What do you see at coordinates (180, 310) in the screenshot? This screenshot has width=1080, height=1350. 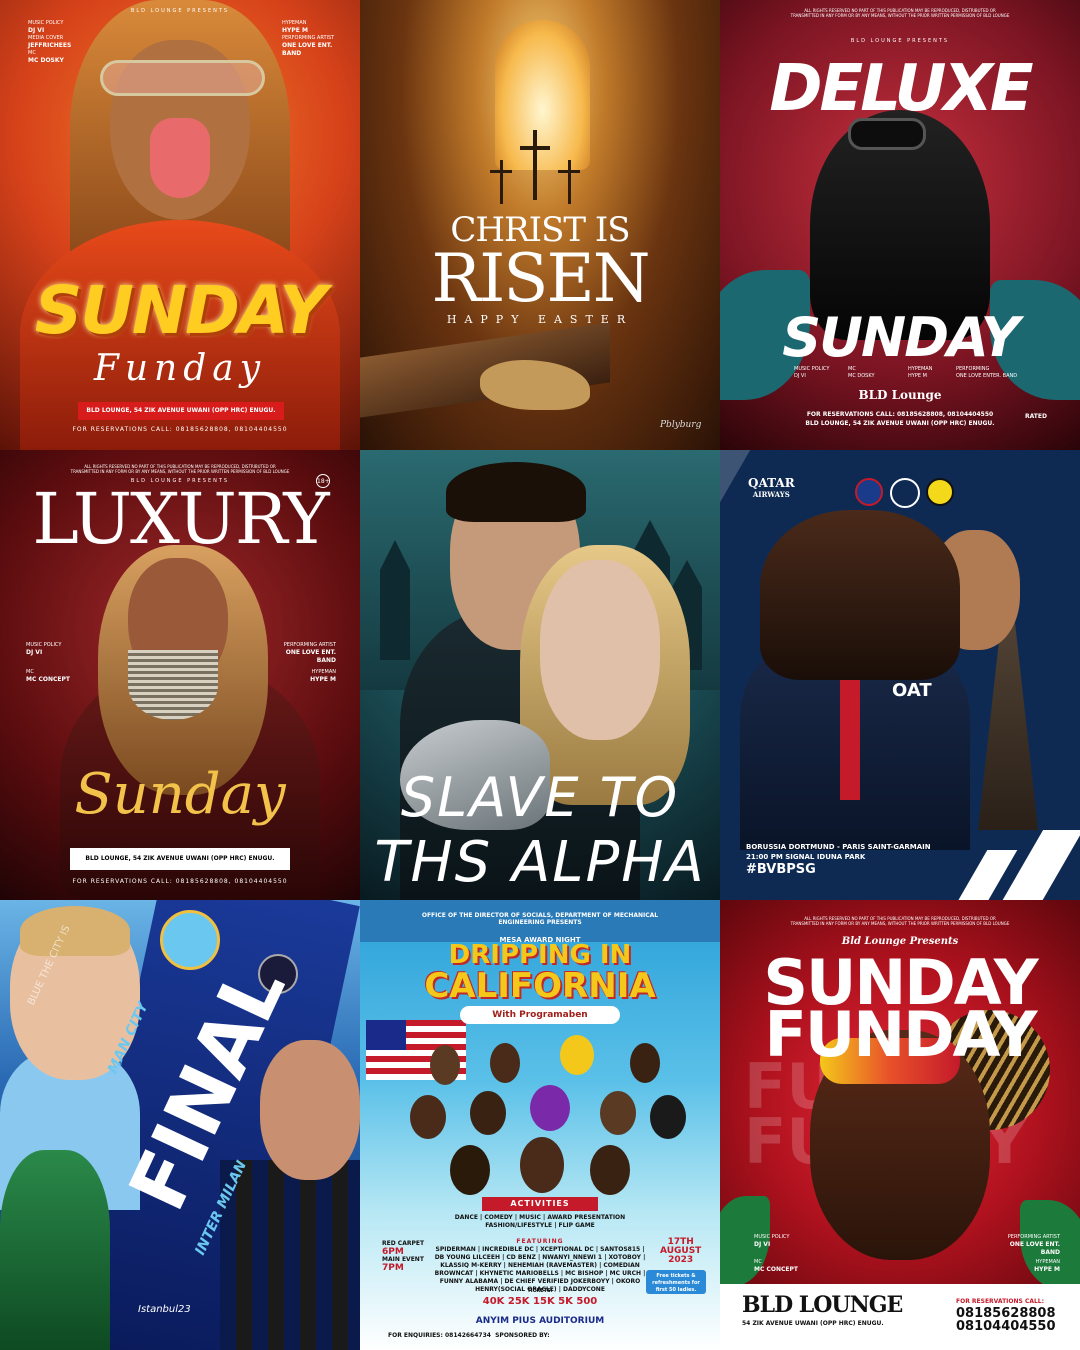 I see `flyer-title: SUNDAY` at bounding box center [180, 310].